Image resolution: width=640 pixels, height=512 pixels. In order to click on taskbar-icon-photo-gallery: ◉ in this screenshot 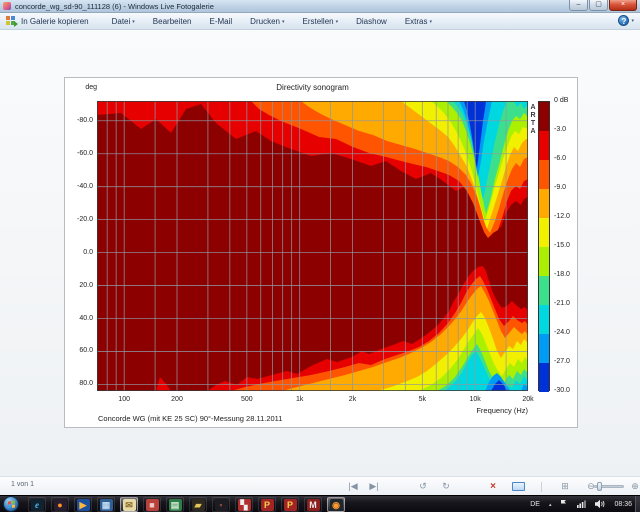, I will do `click(336, 504)`.